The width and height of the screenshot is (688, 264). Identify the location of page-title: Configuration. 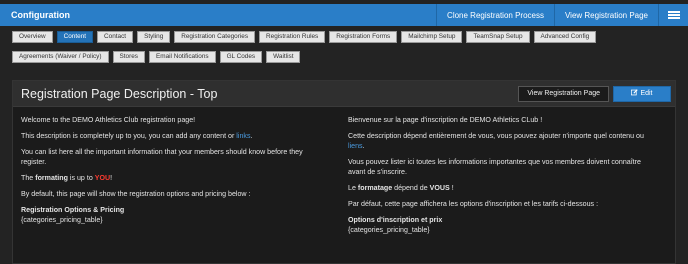
(40, 15).